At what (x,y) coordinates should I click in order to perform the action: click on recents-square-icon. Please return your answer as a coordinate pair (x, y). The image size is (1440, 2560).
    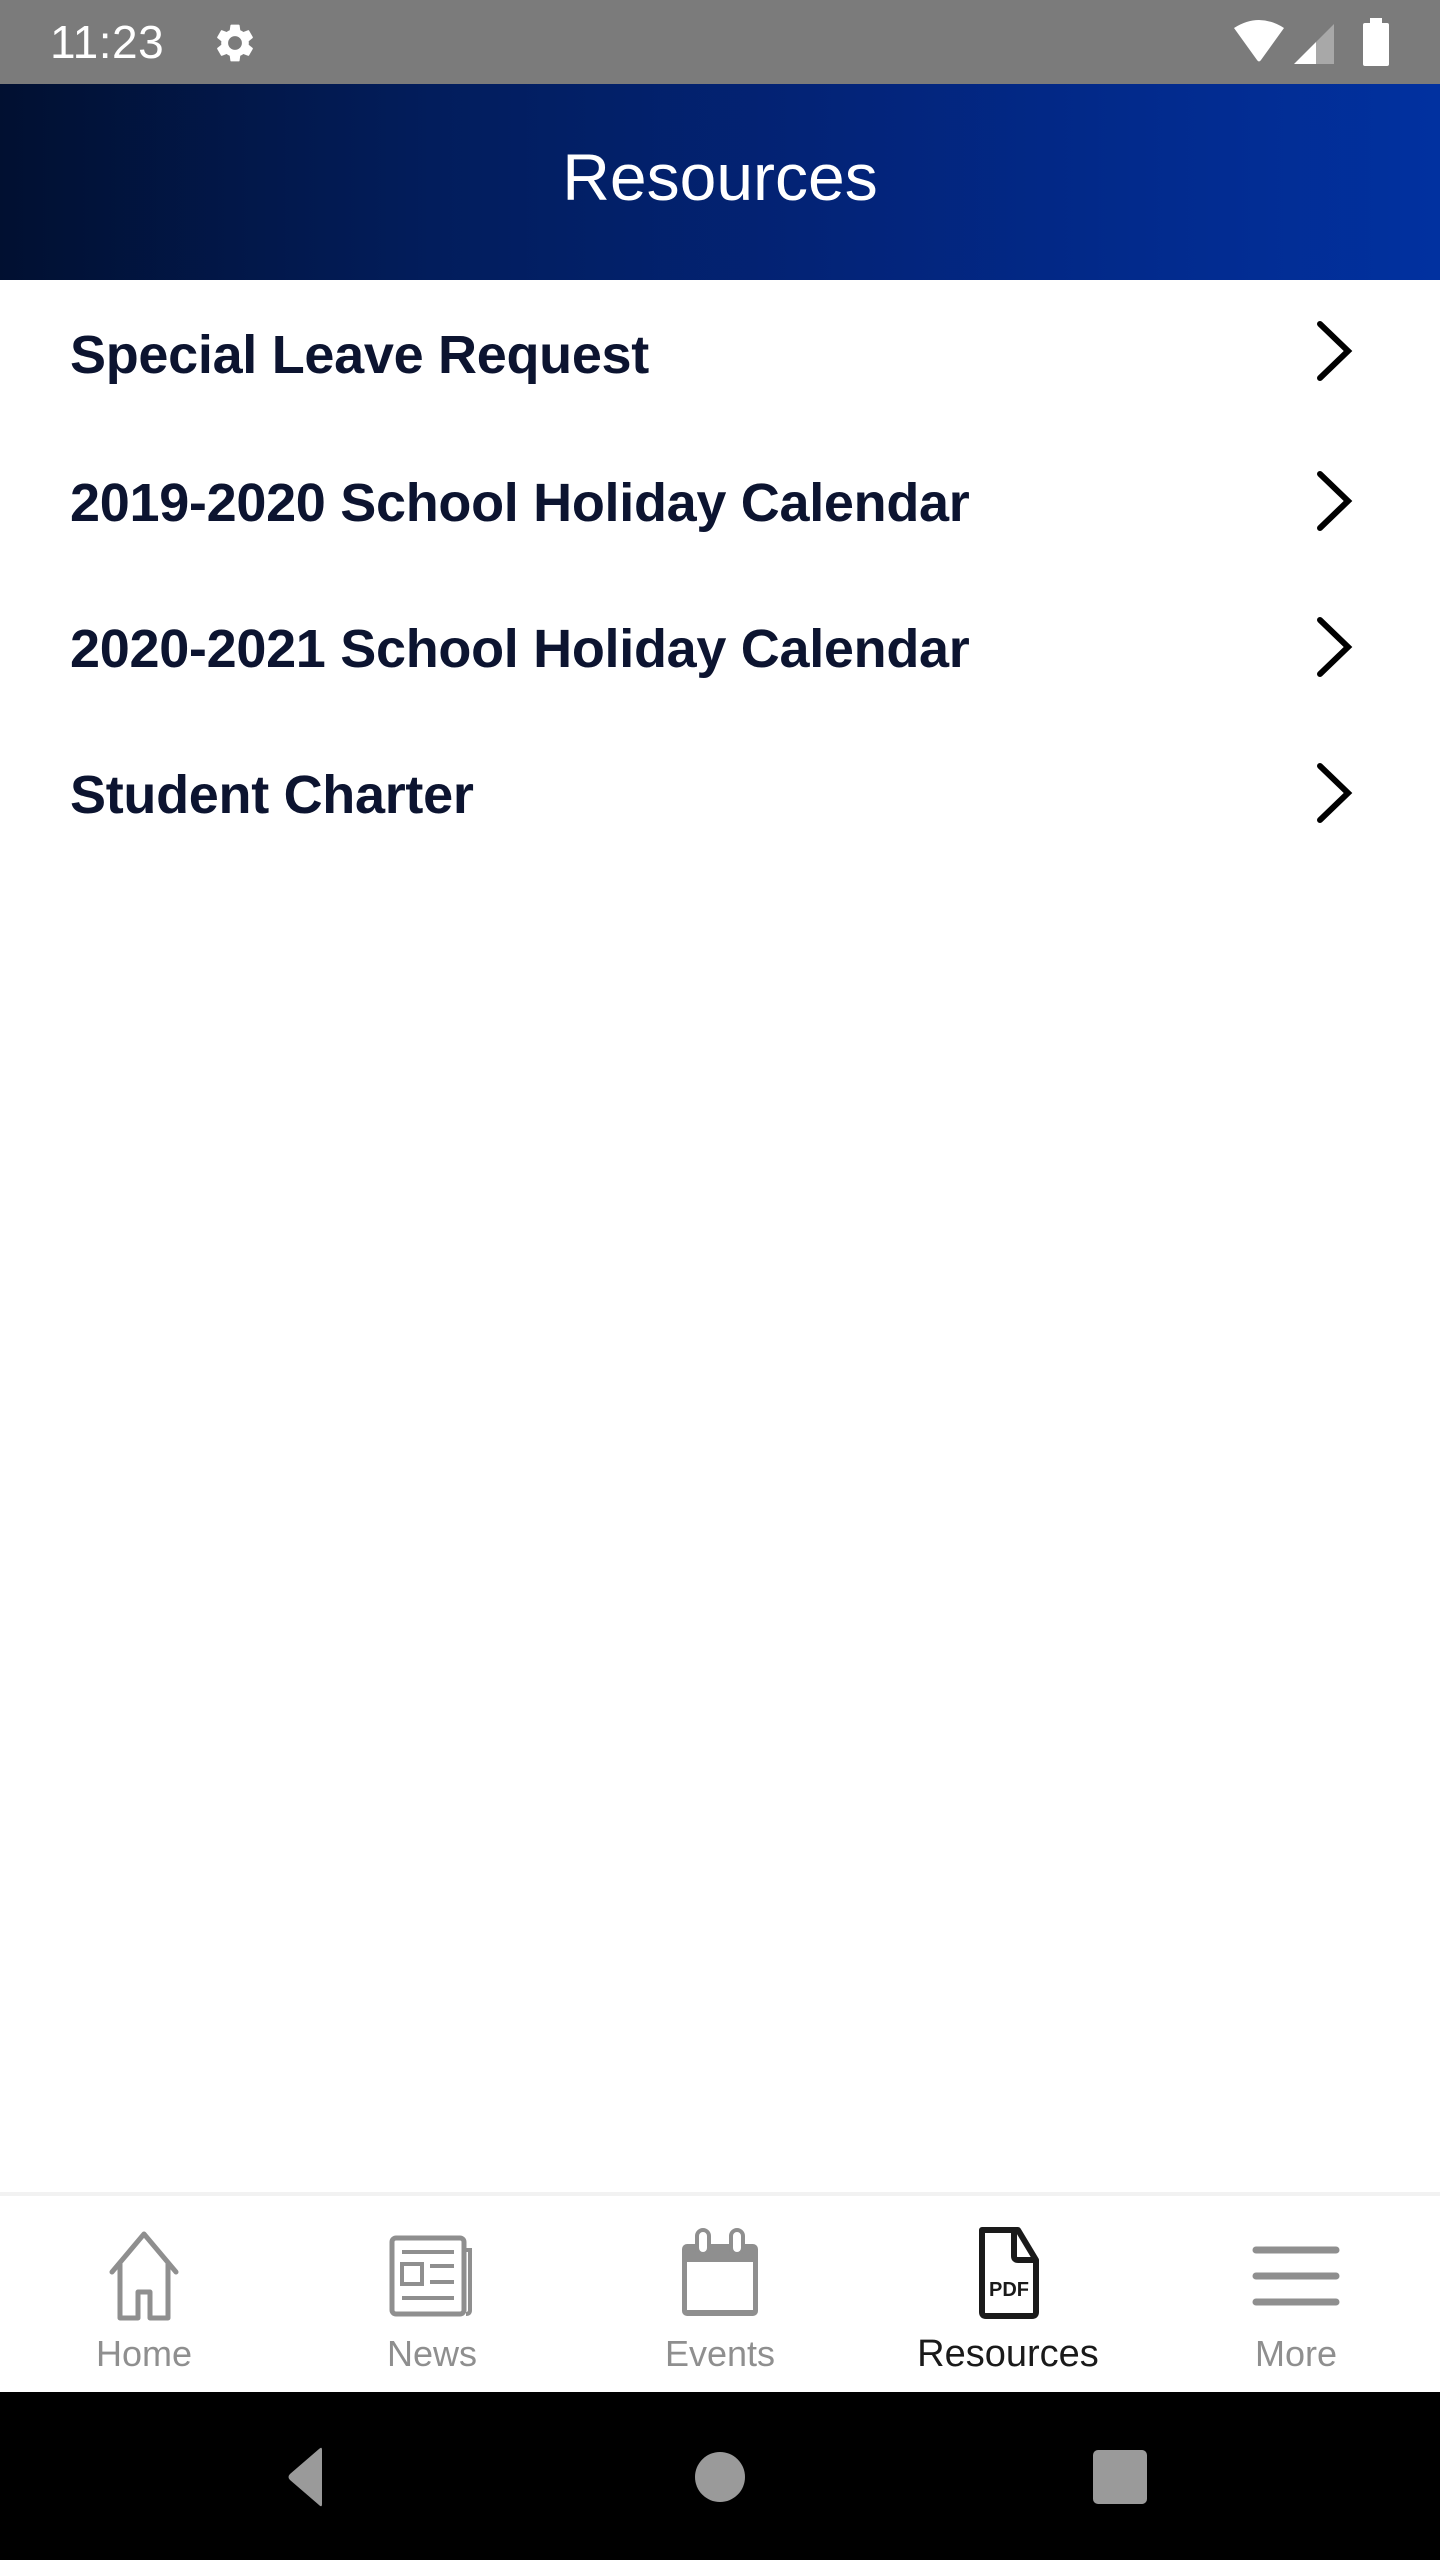
    Looking at the image, I should click on (1120, 2477).